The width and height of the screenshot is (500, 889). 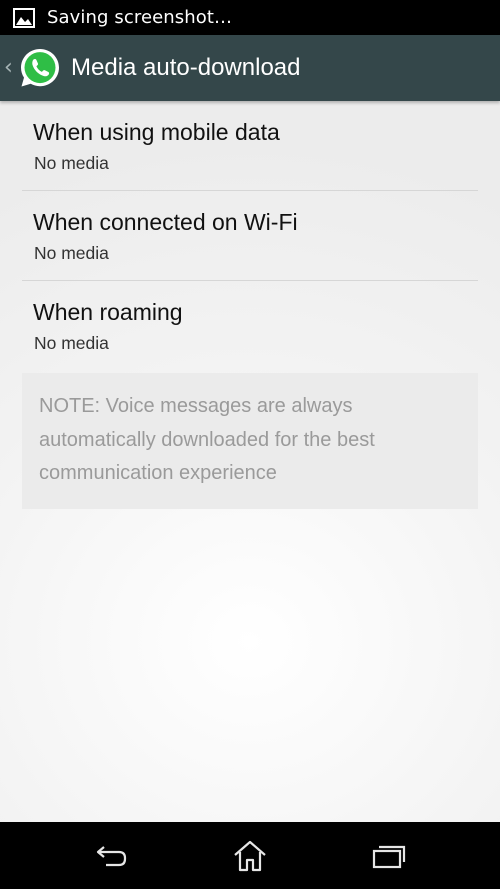 I want to click on recents-icon, so click(x=389, y=857).